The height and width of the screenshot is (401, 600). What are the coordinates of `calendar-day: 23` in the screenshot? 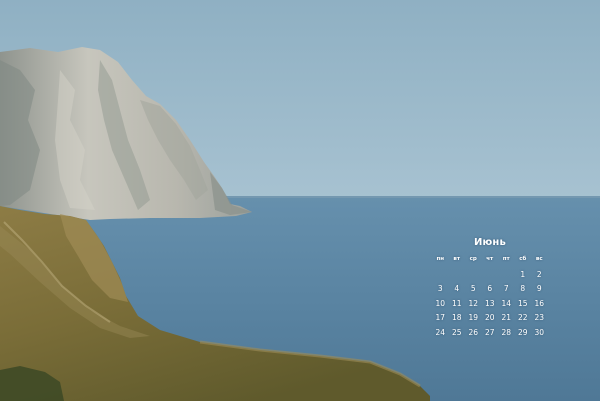 It's located at (539, 317).